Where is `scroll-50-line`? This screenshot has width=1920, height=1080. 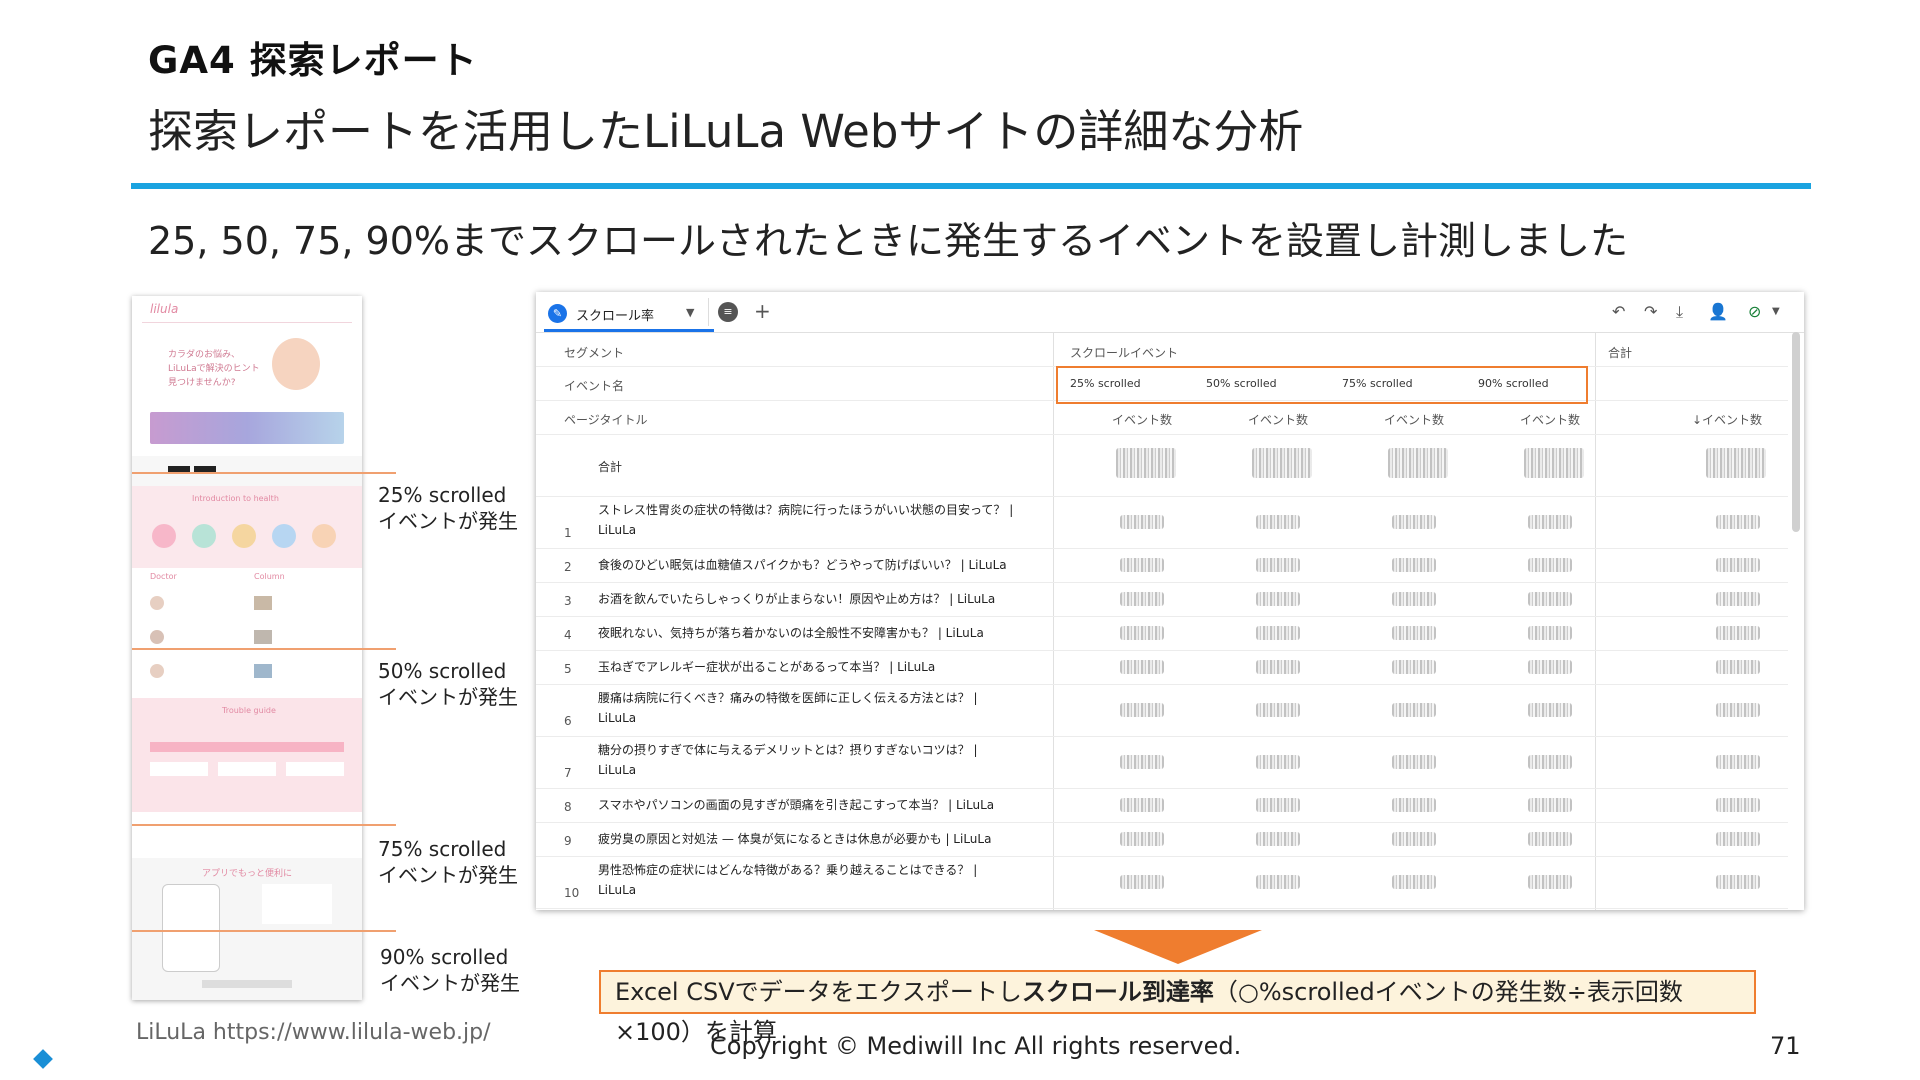 scroll-50-line is located at coordinates (264, 649).